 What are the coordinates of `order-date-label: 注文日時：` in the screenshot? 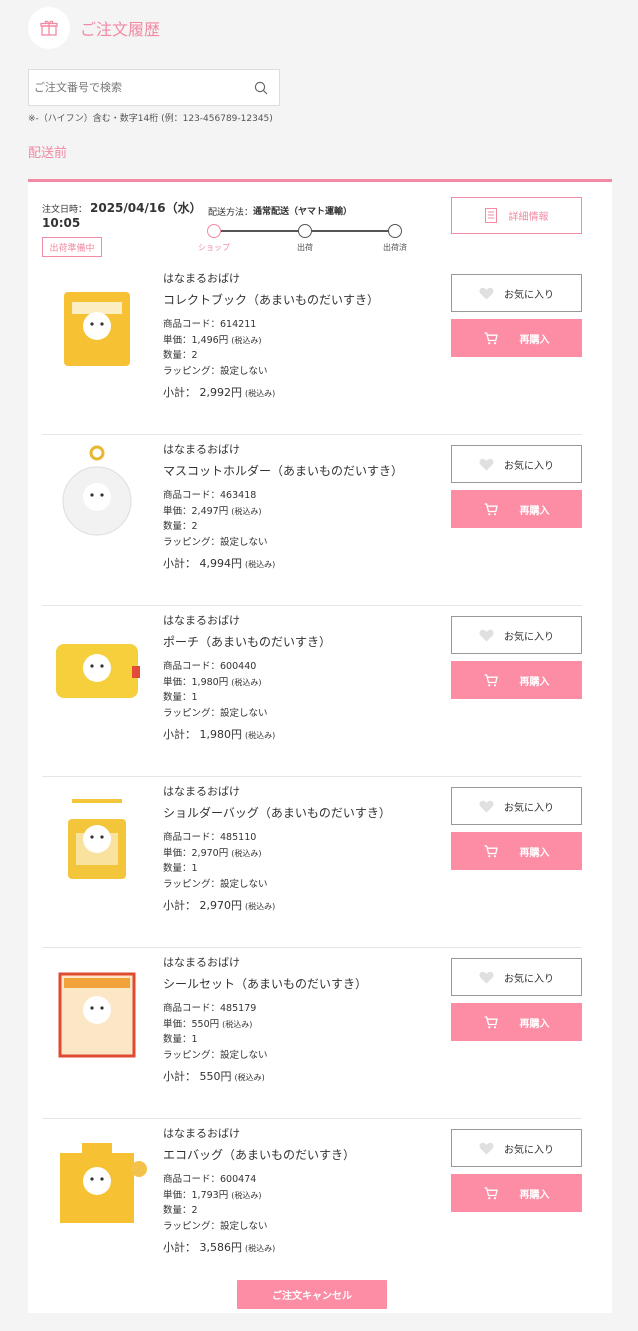 It's located at (65, 210).